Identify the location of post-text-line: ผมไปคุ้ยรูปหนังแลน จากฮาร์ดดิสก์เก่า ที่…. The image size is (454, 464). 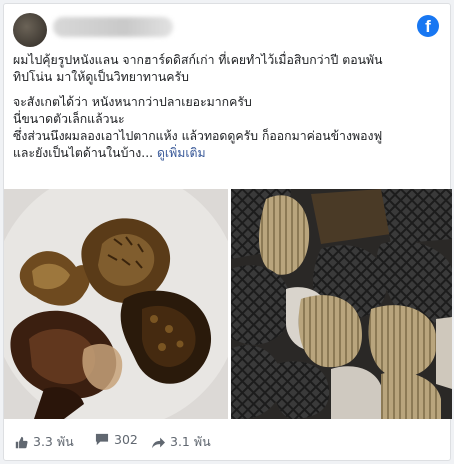
(198, 60).